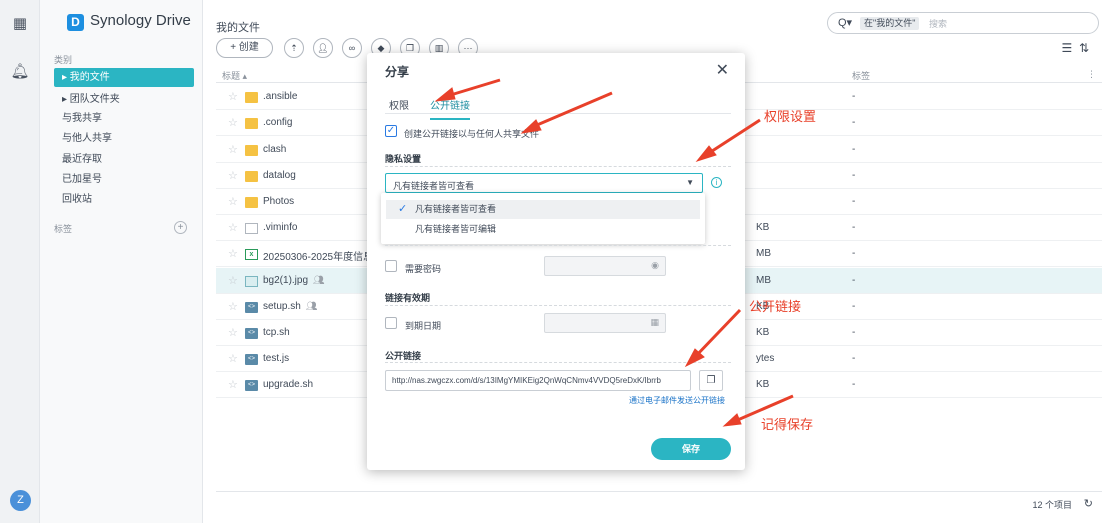  Describe the element at coordinates (763, 384) in the screenshot. I see `file-size: KB` at that location.